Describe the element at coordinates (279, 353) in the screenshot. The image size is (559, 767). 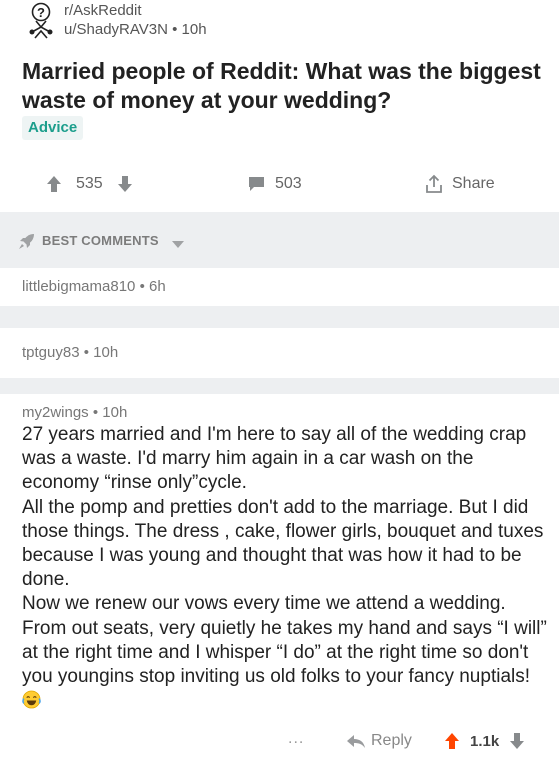
I see `collapsed-comment: tptguy83 • 10h` at that location.